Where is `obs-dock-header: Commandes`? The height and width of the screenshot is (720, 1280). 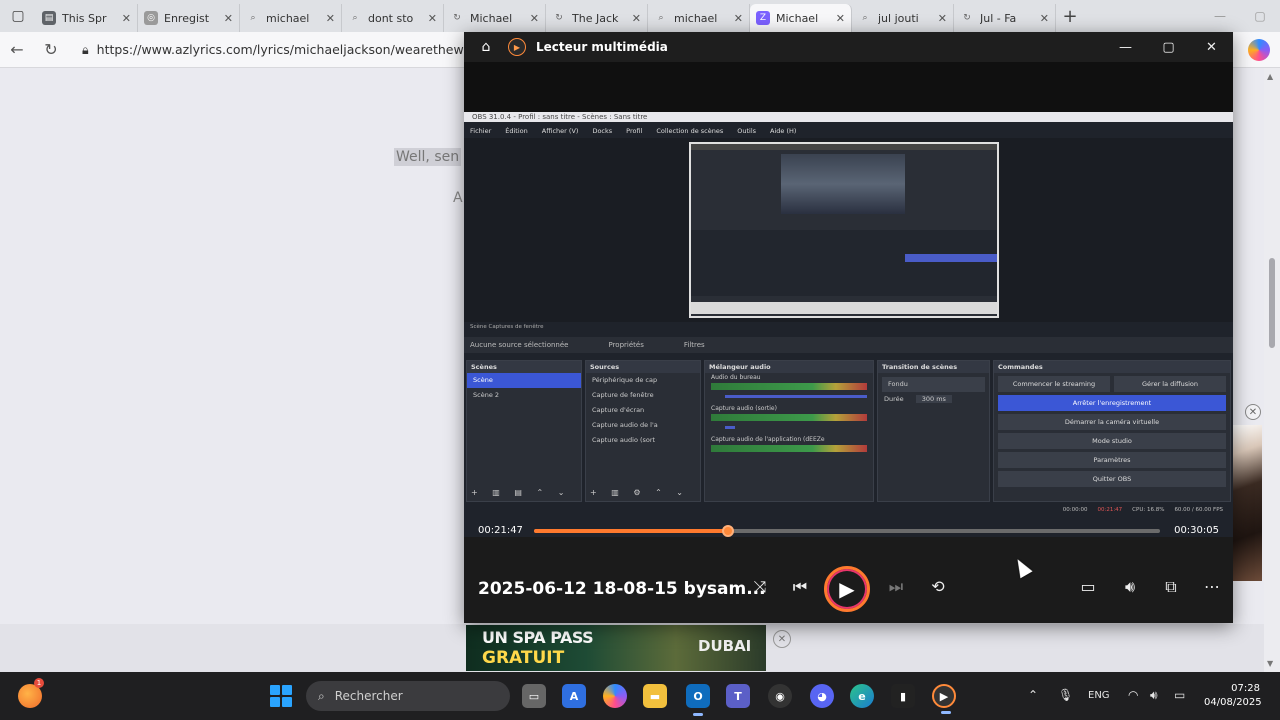
obs-dock-header: Commandes is located at coordinates (1112, 367).